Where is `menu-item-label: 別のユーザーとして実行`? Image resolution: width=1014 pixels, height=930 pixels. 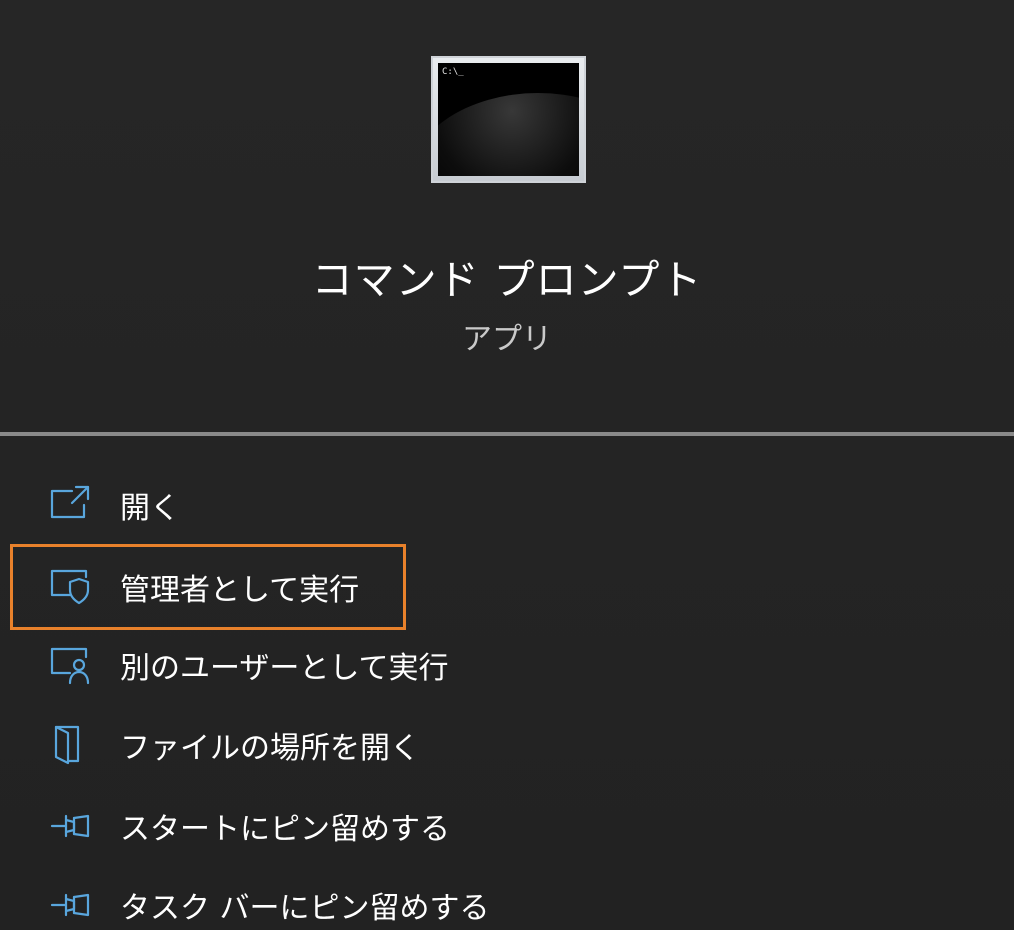
menu-item-label: 別のユーザーとして実行 is located at coordinates (284, 668).